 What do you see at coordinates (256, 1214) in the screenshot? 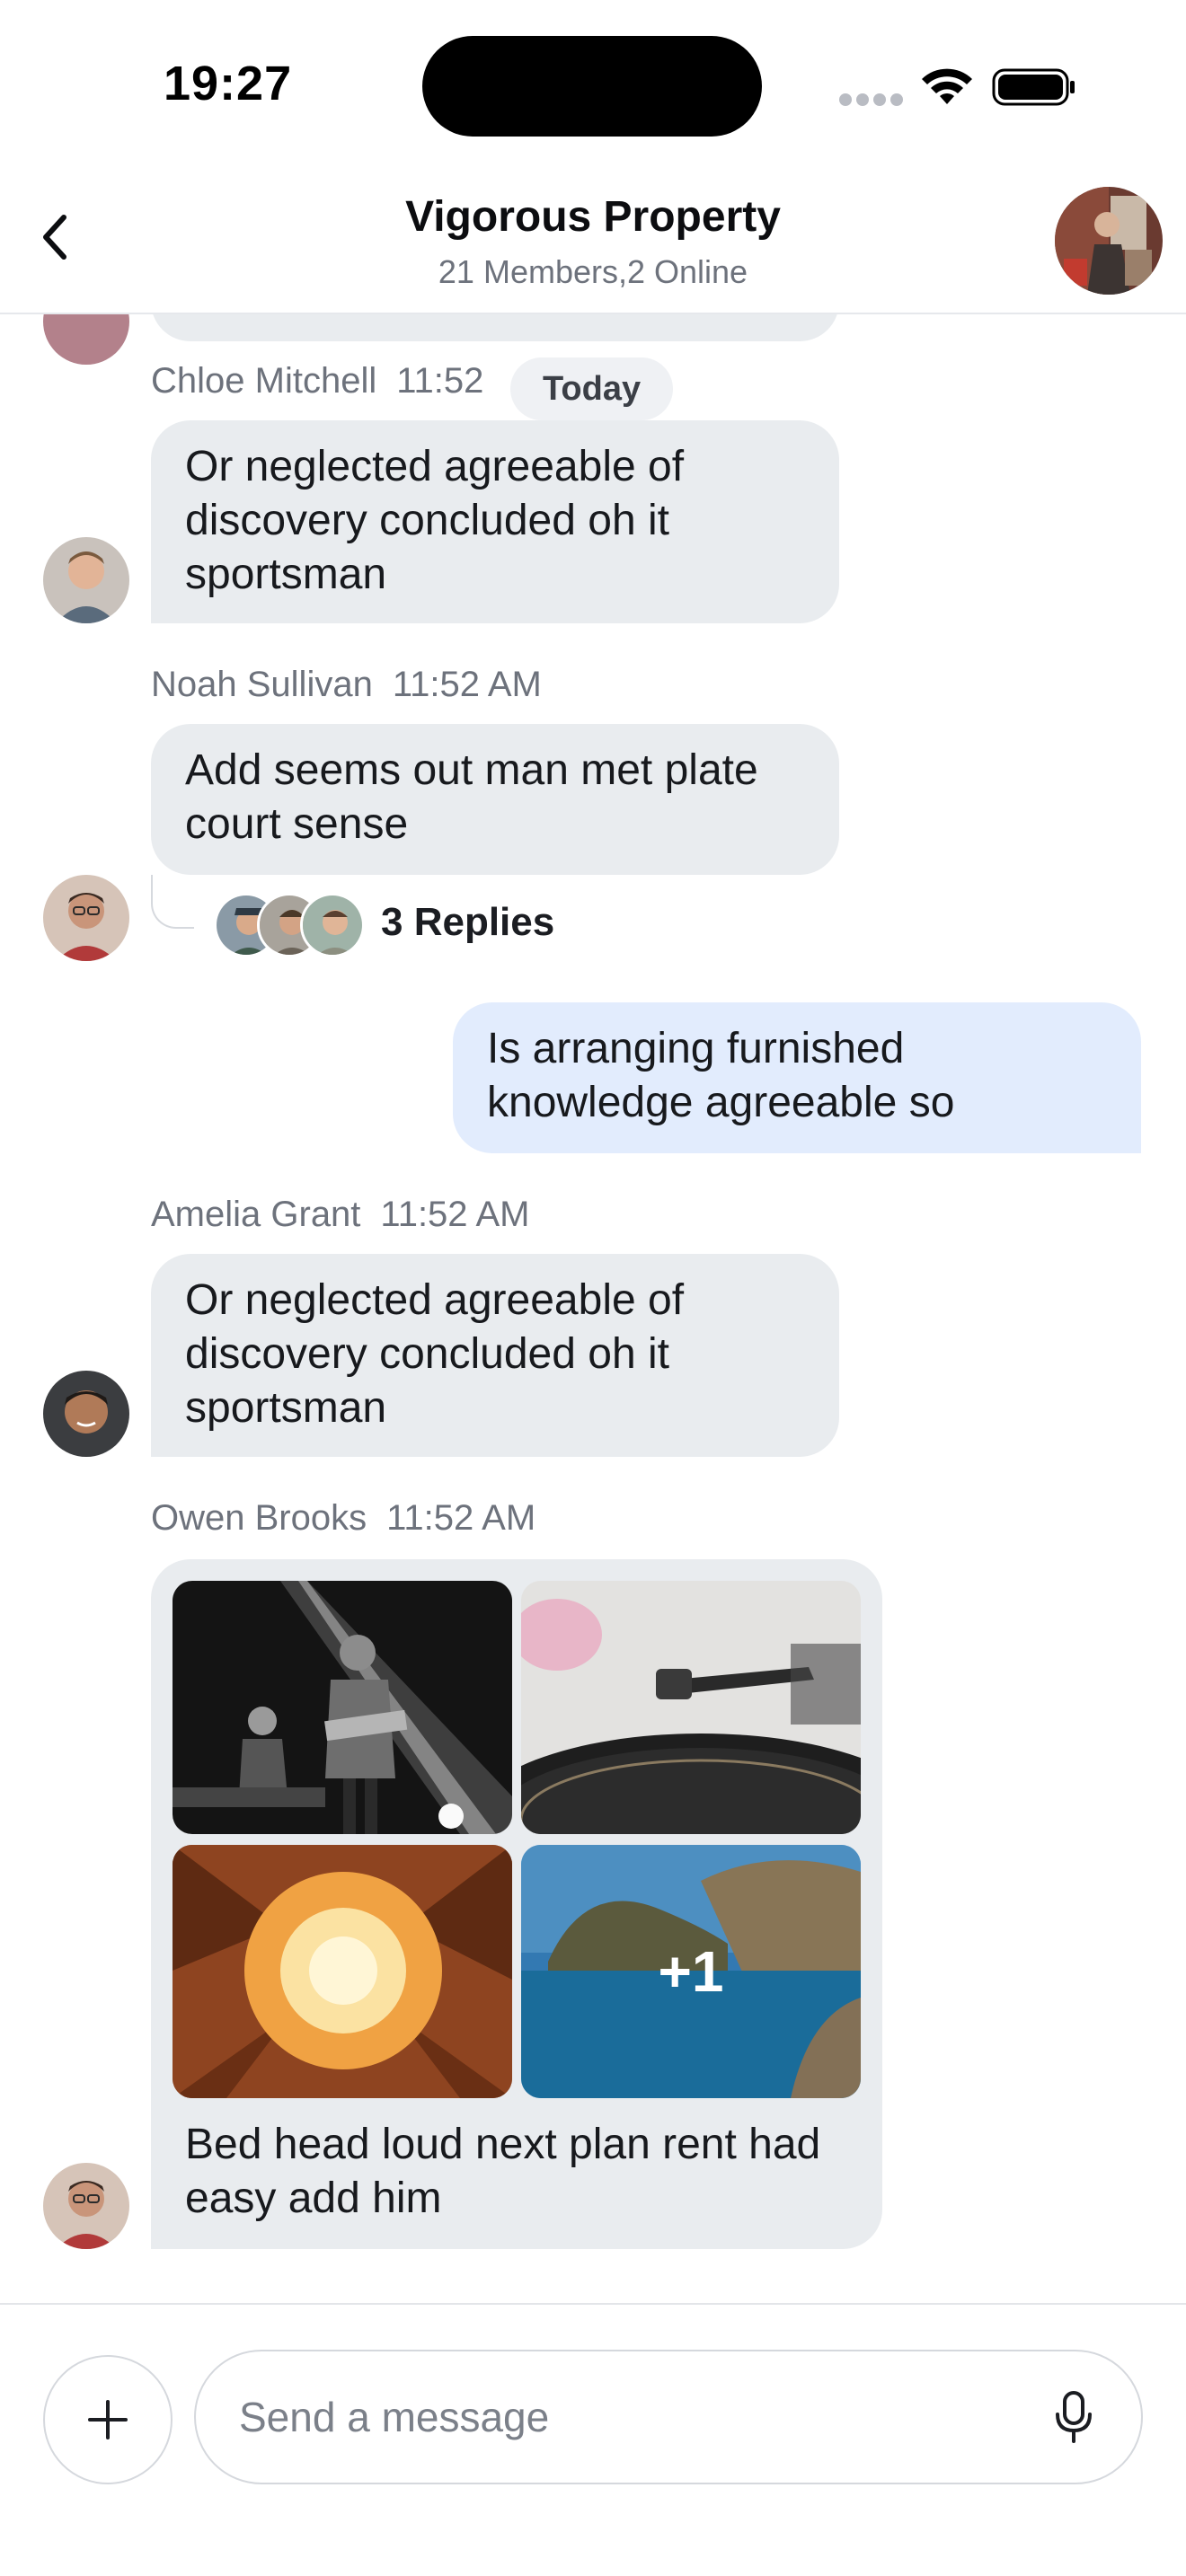
I see `sender-name: Amelia Grant` at bounding box center [256, 1214].